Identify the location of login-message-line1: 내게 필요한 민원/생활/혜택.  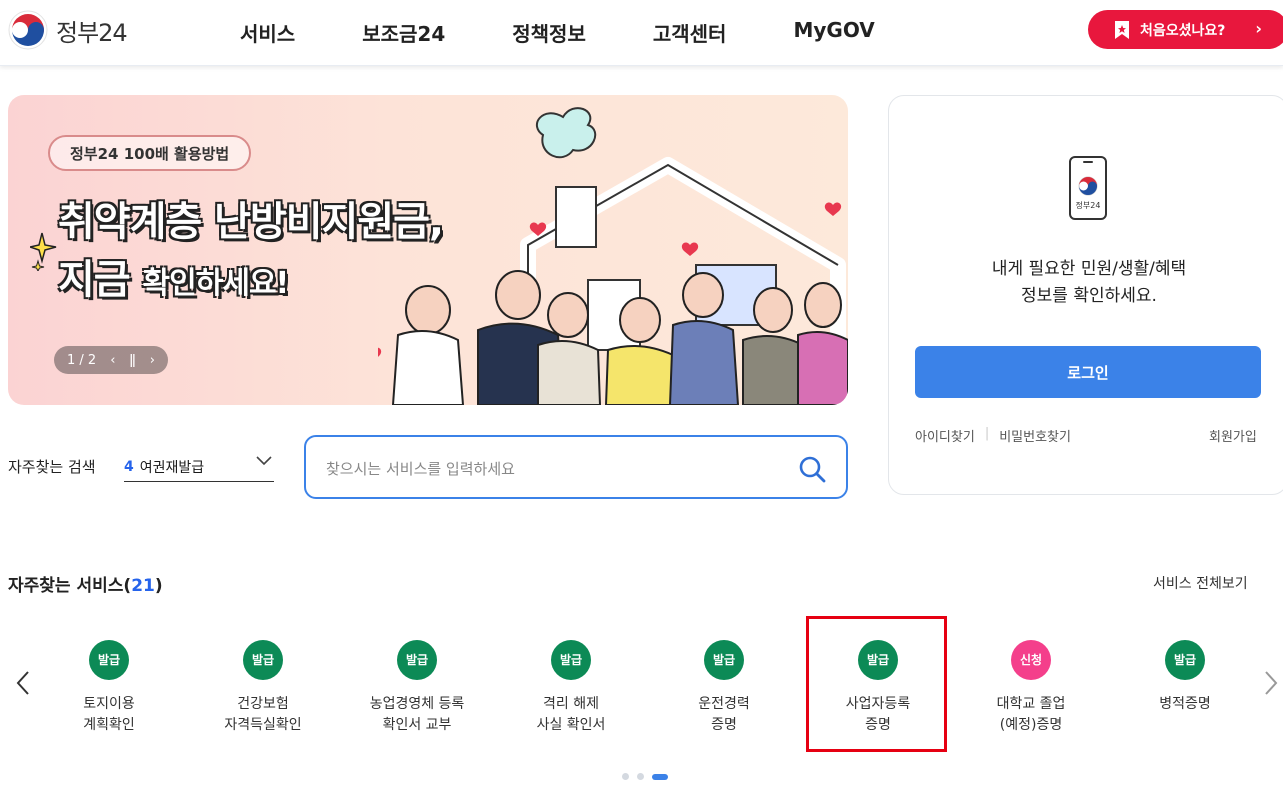
(1089, 269).